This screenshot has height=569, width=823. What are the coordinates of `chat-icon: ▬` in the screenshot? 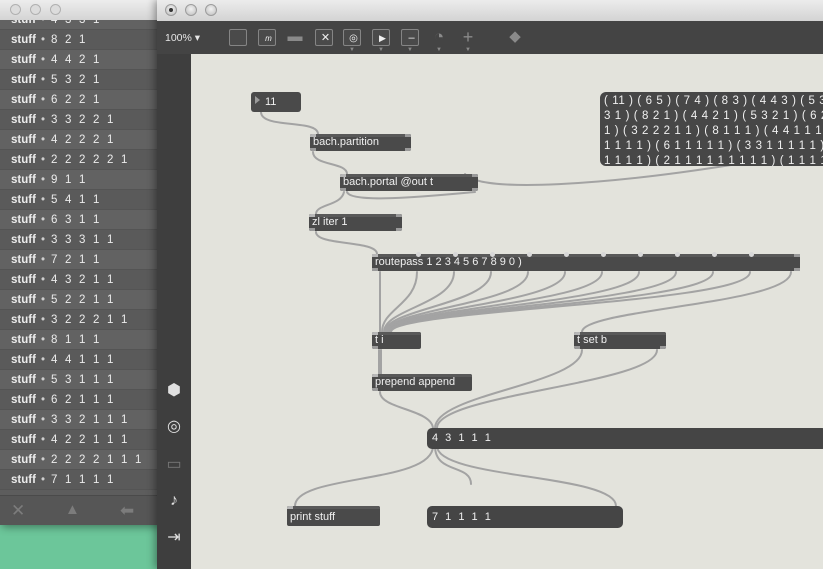 It's located at (295, 37).